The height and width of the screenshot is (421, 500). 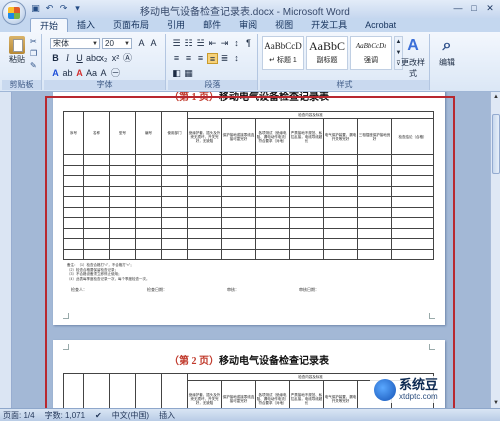 I want to click on align-left-icon: ≡, so click(x=176, y=58).